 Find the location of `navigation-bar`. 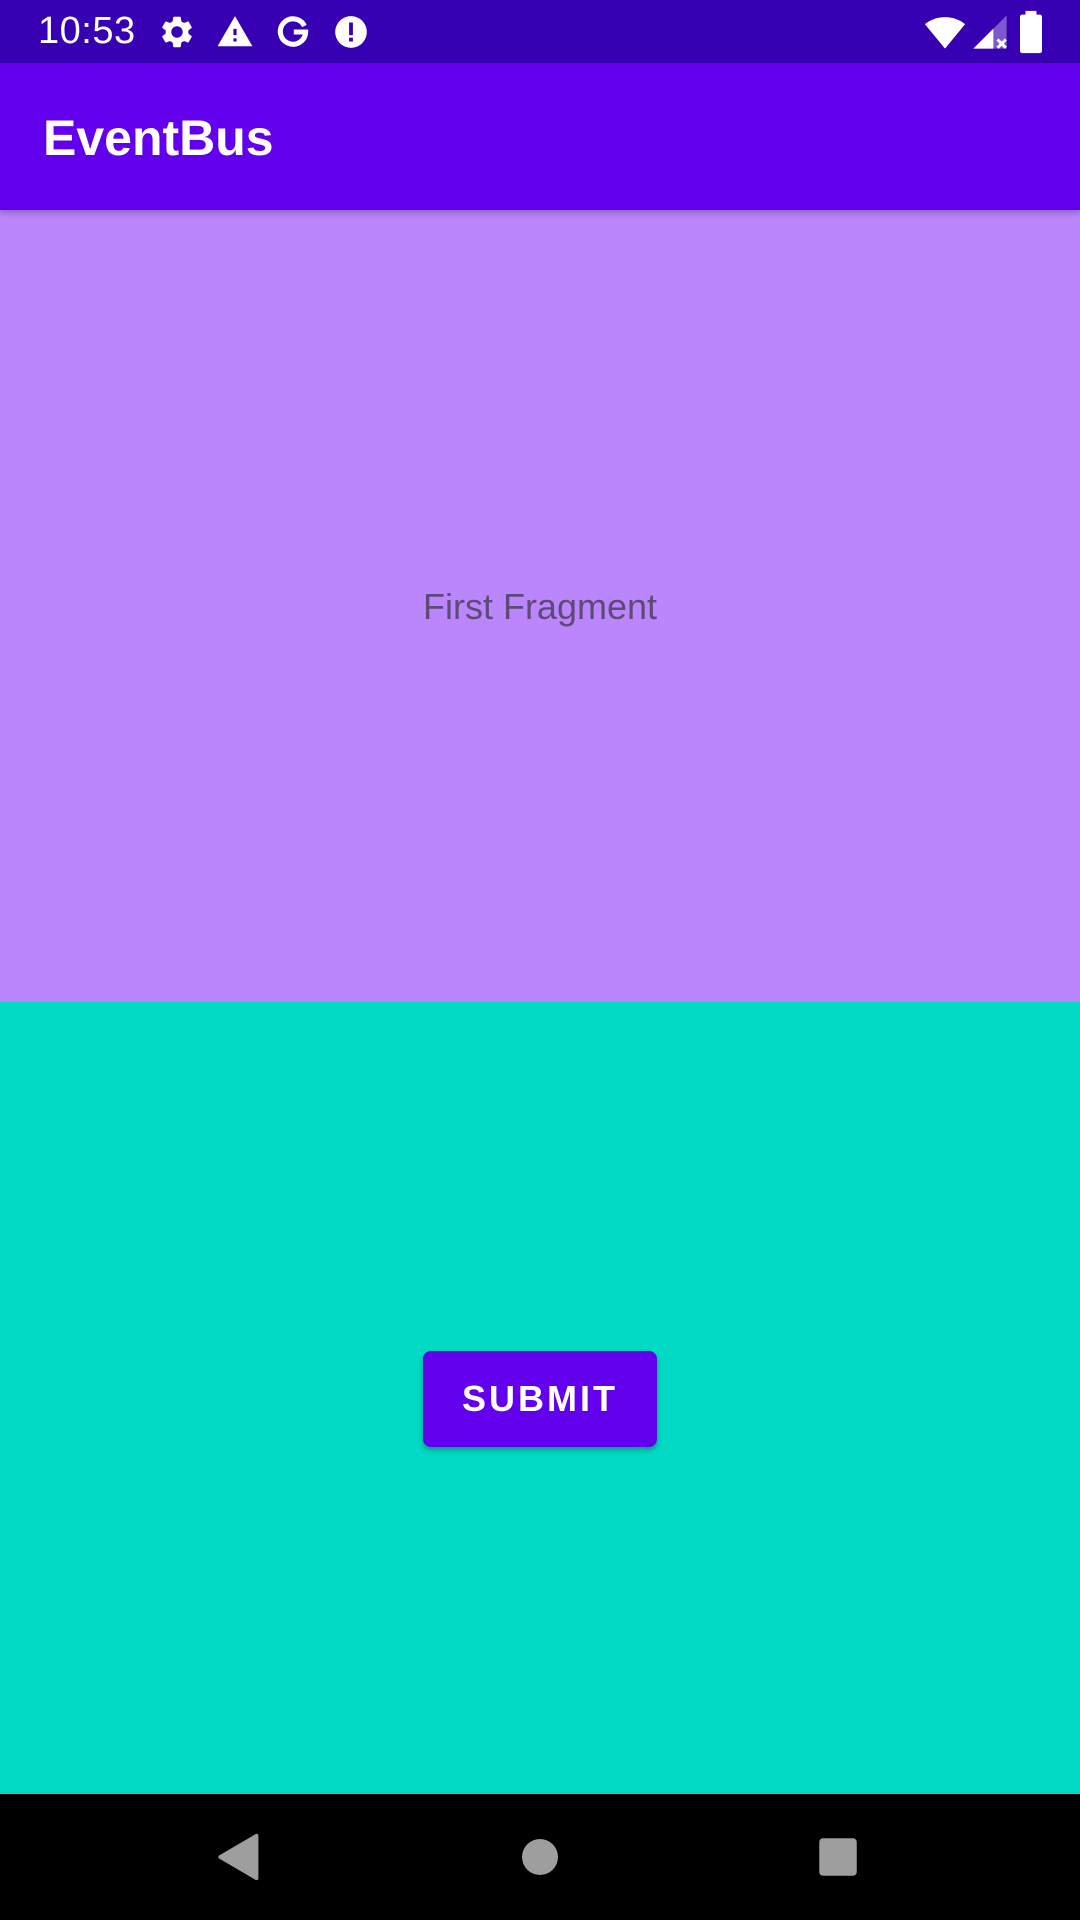

navigation-bar is located at coordinates (540, 1857).